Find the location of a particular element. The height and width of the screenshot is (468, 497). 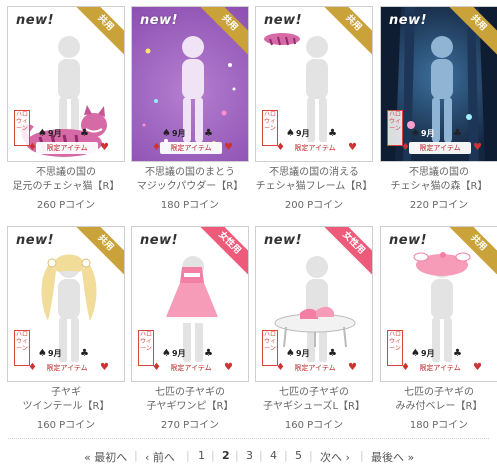

prev-page-link: ‹ 前へ is located at coordinates (160, 457).